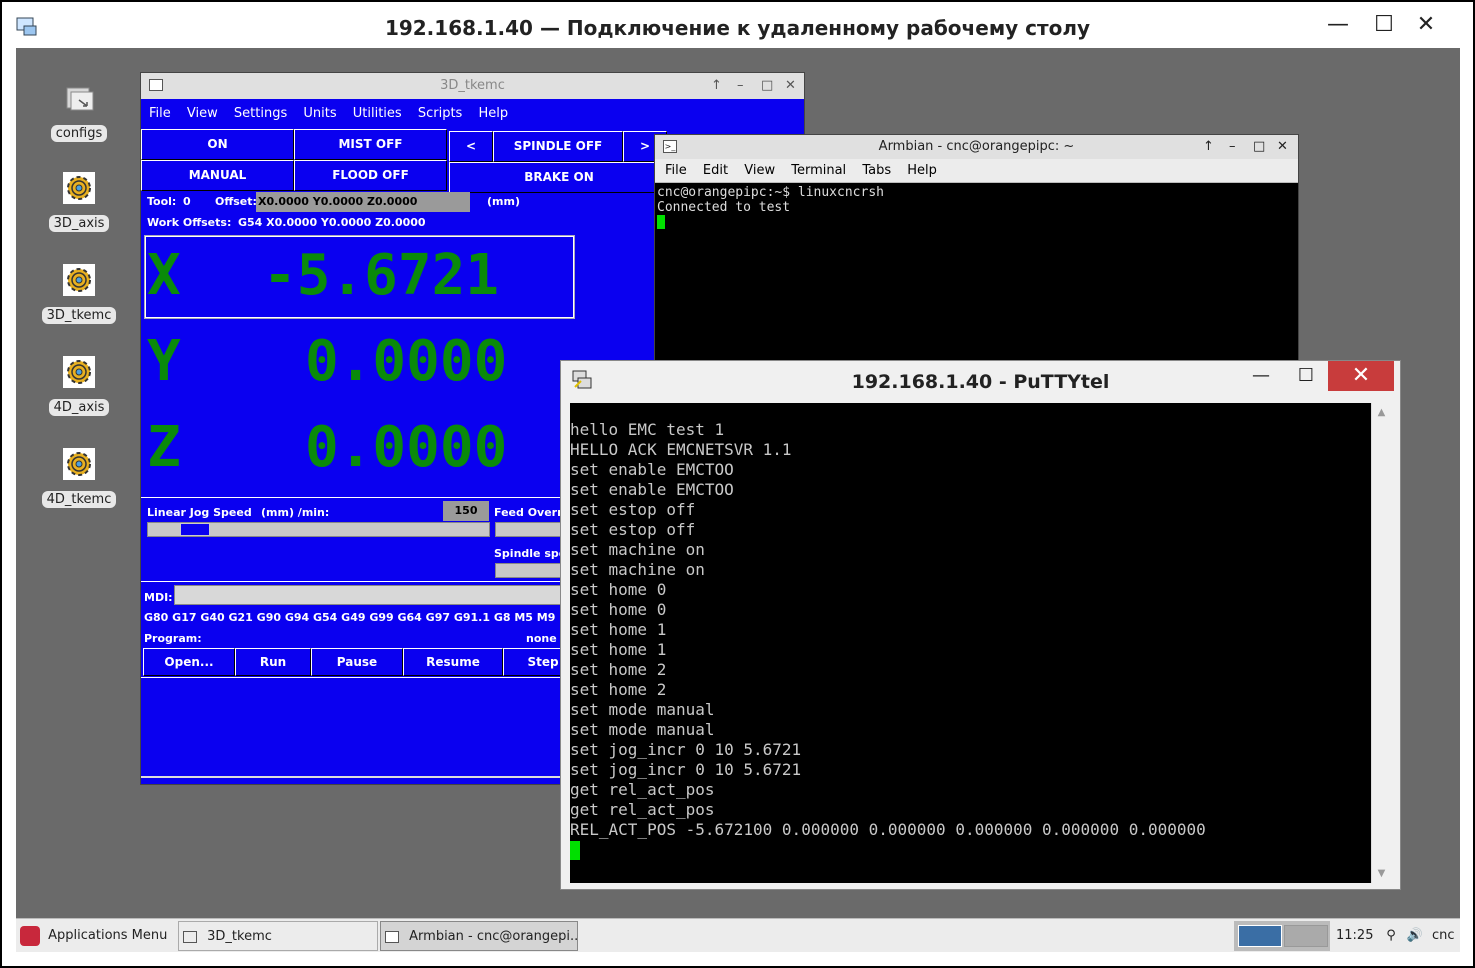  What do you see at coordinates (162, 201) in the screenshot?
I see `tool-label: Tool:` at bounding box center [162, 201].